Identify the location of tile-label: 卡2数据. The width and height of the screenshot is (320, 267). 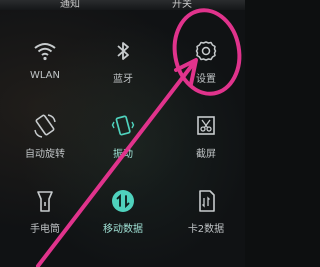
(206, 229).